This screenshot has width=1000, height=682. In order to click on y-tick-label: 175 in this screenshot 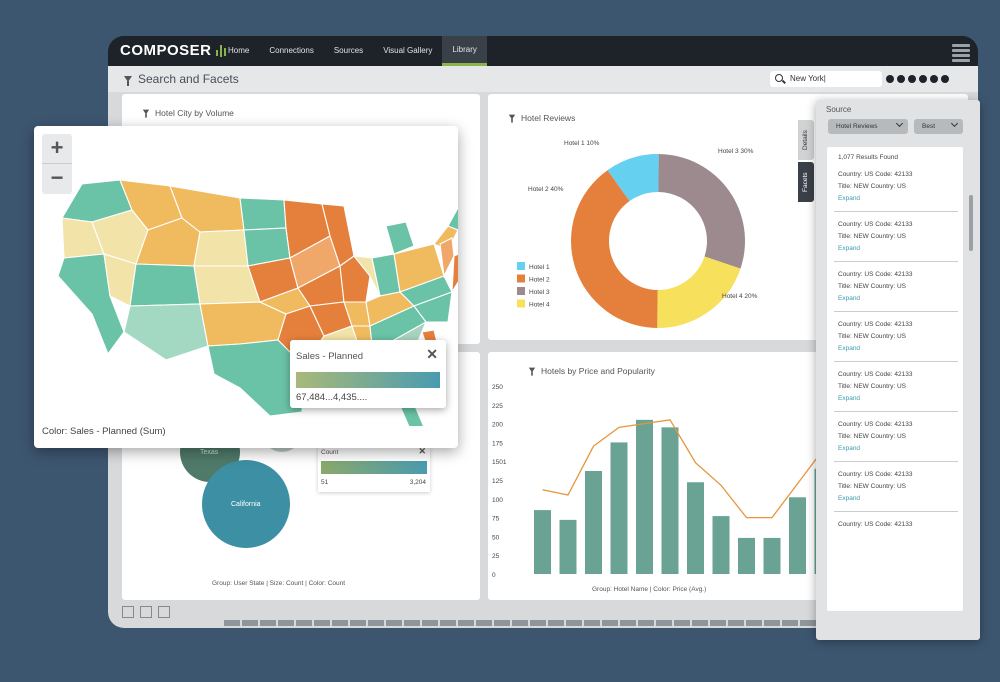, I will do `click(497, 443)`.